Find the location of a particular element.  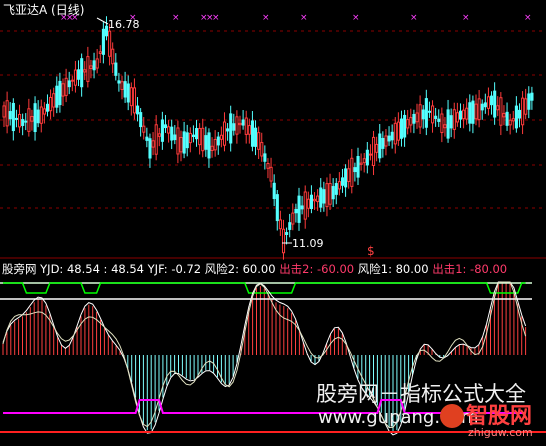

chart-title: 飞亚达A (日线) is located at coordinates (44, 10).